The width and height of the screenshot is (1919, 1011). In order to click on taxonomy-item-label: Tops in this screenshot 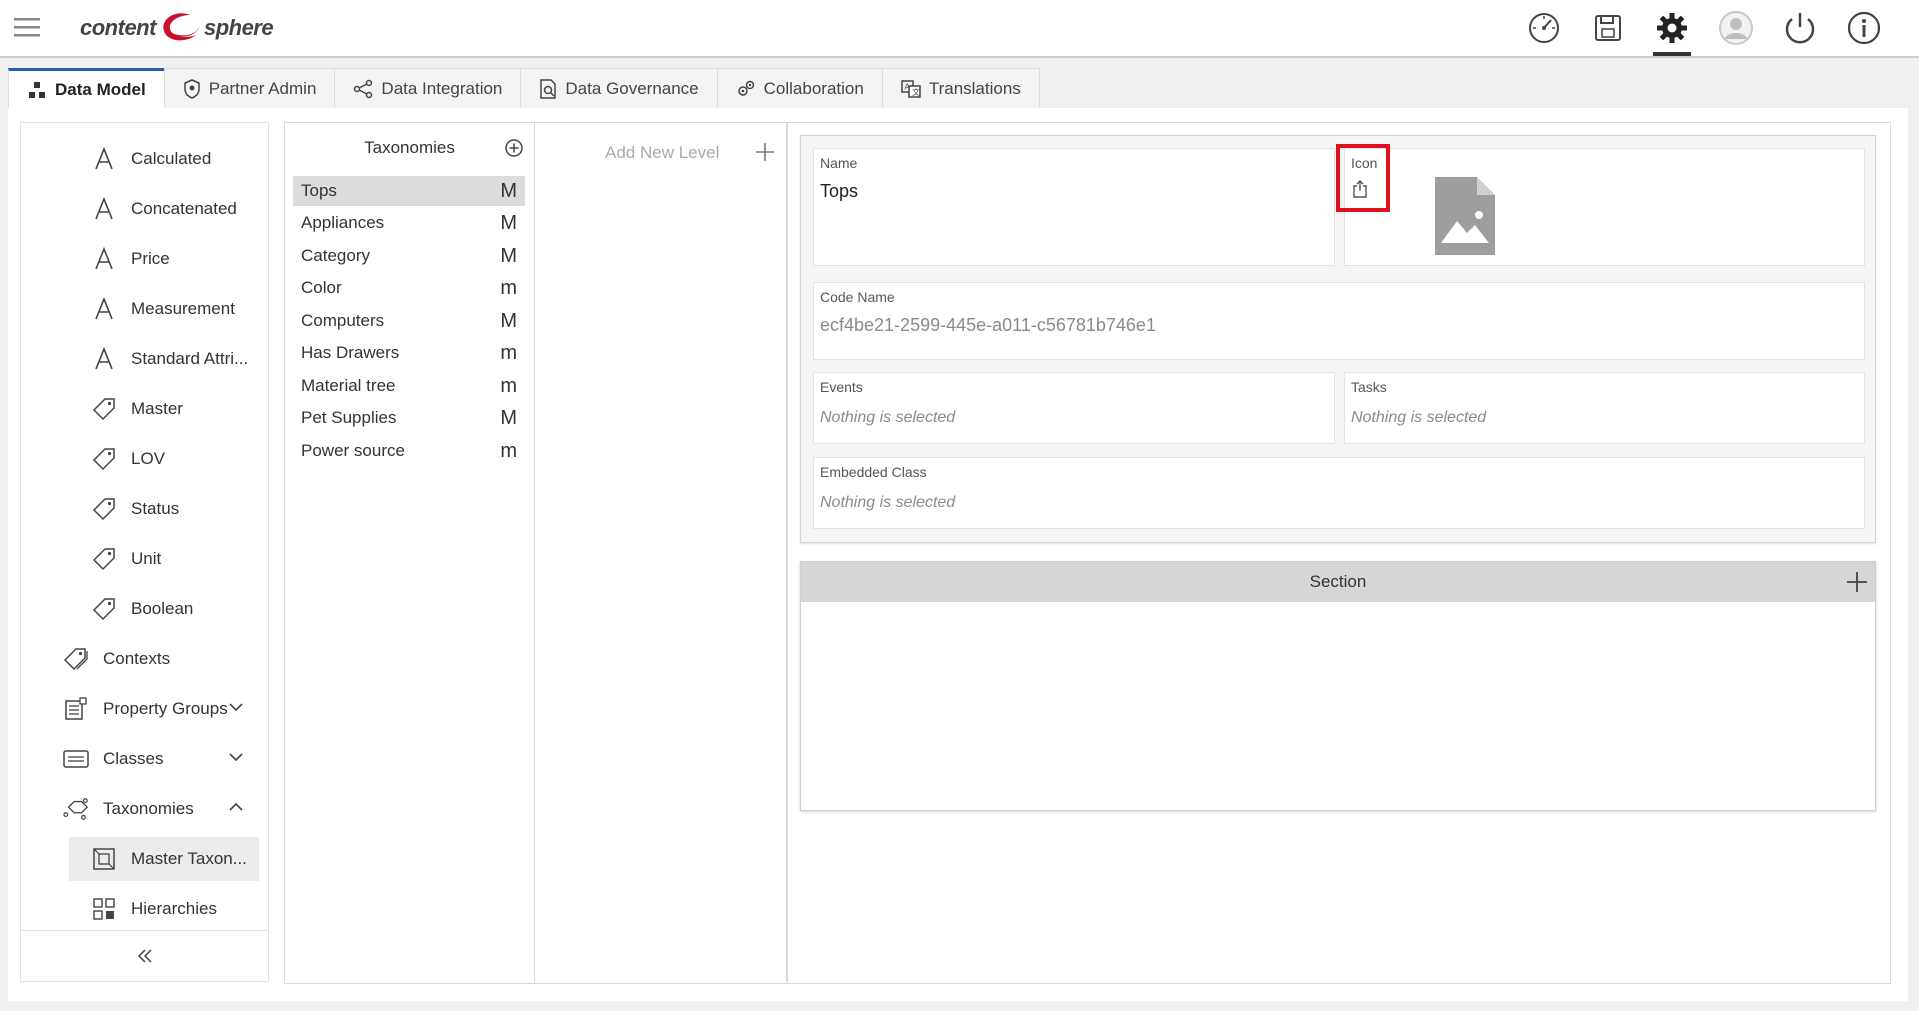, I will do `click(319, 190)`.